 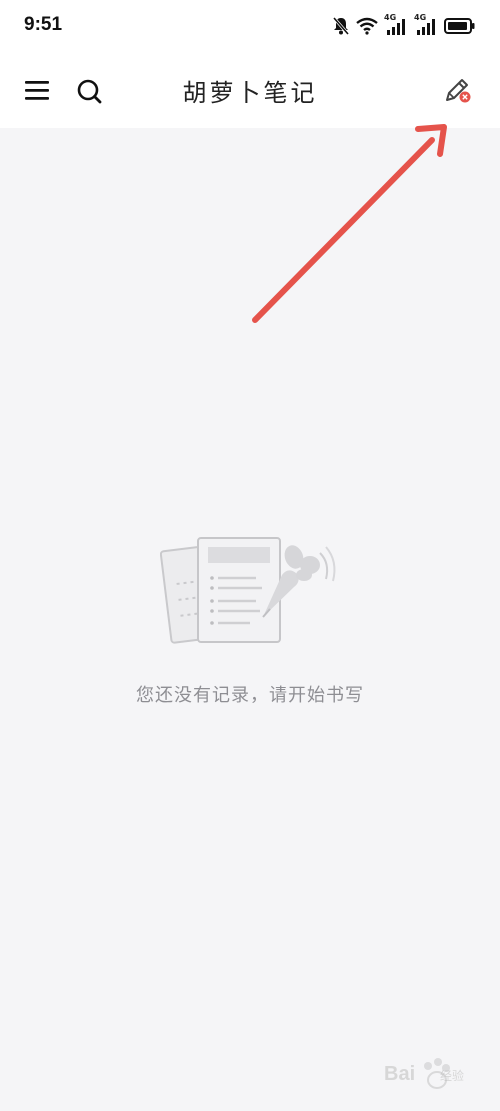 What do you see at coordinates (452, 1076) in the screenshot?
I see `watermark-subtext: 经验` at bounding box center [452, 1076].